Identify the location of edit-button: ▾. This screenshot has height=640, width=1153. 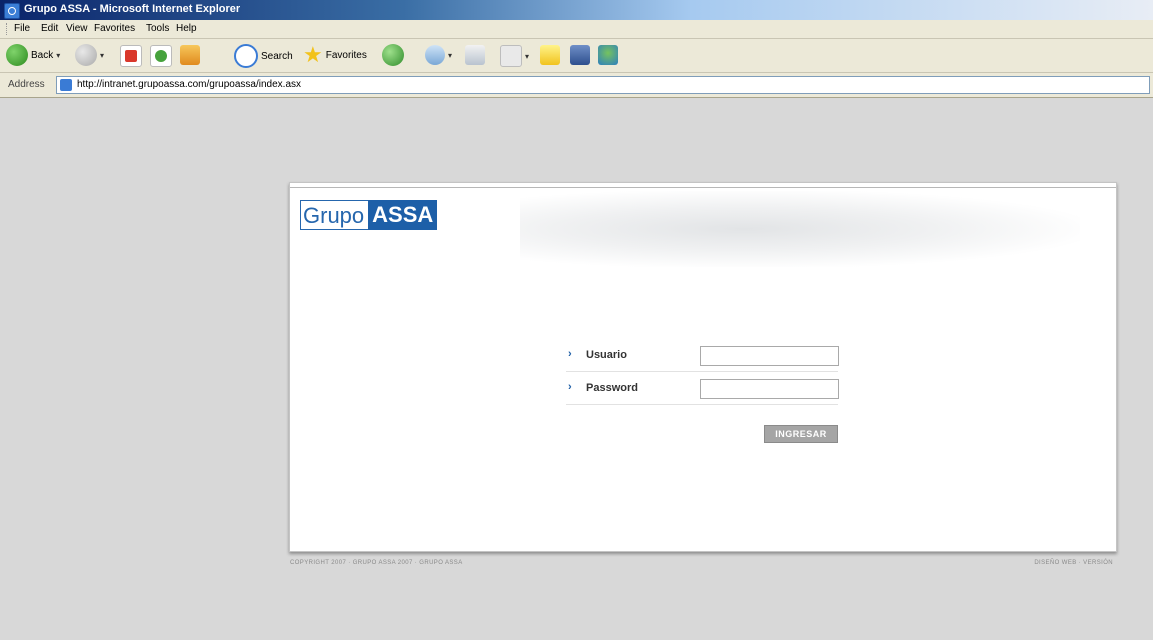
(514, 56).